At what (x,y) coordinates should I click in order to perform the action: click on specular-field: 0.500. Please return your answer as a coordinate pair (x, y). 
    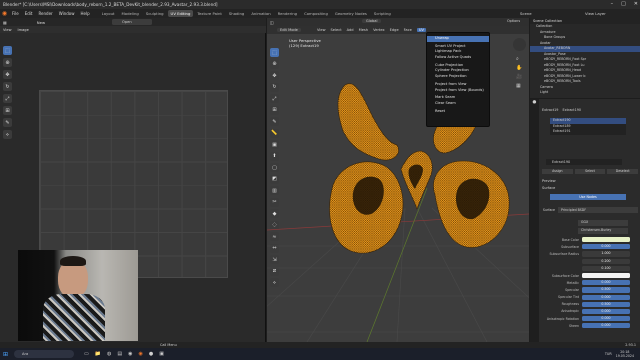
    Looking at the image, I should click on (606, 290).